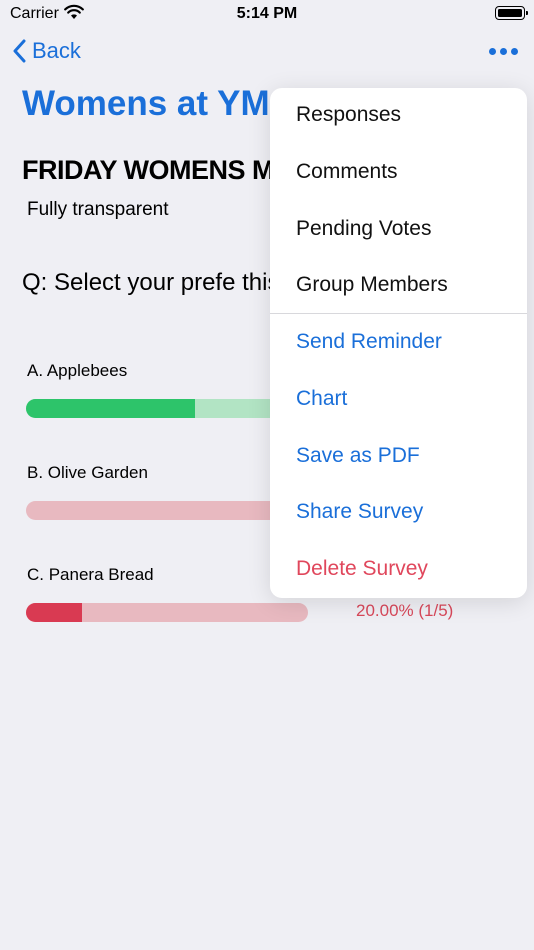  Describe the element at coordinates (157, 170) in the screenshot. I see `survey-title: FRIDAY WOMENS ME` at that location.